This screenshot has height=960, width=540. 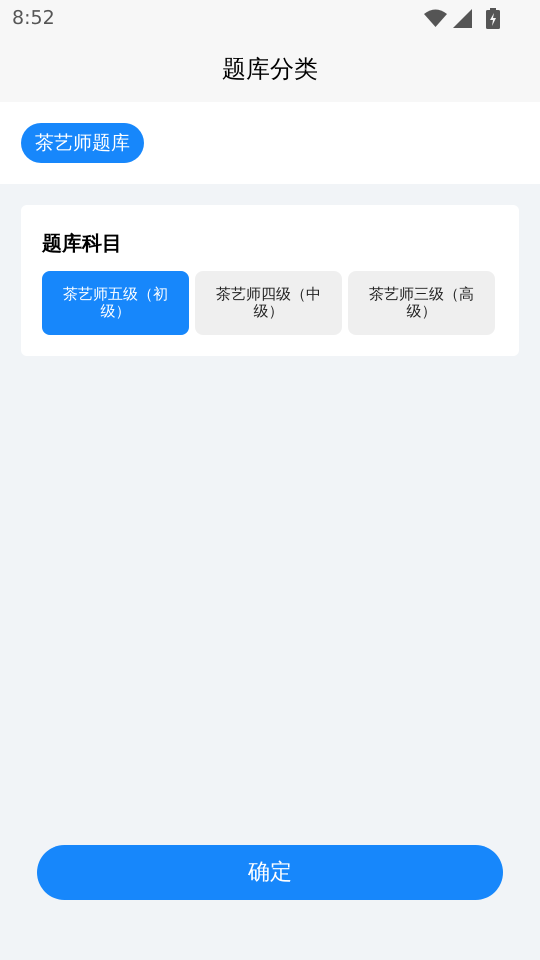 What do you see at coordinates (270, 69) in the screenshot?
I see `page-title: 题库分类` at bounding box center [270, 69].